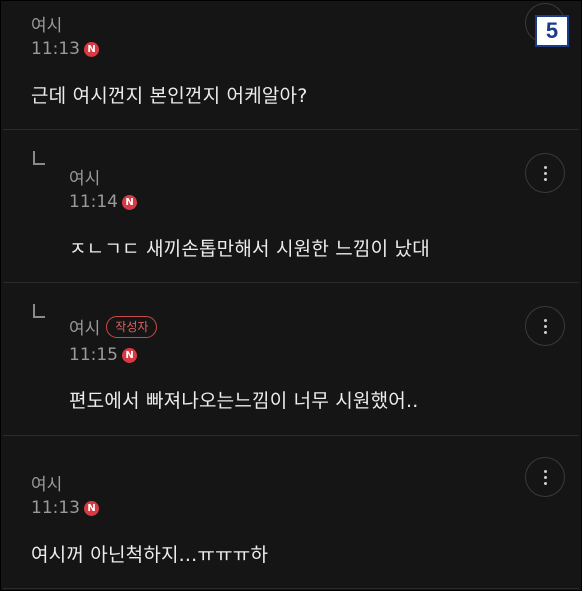  I want to click on page-number-badge: 5, so click(552, 31).